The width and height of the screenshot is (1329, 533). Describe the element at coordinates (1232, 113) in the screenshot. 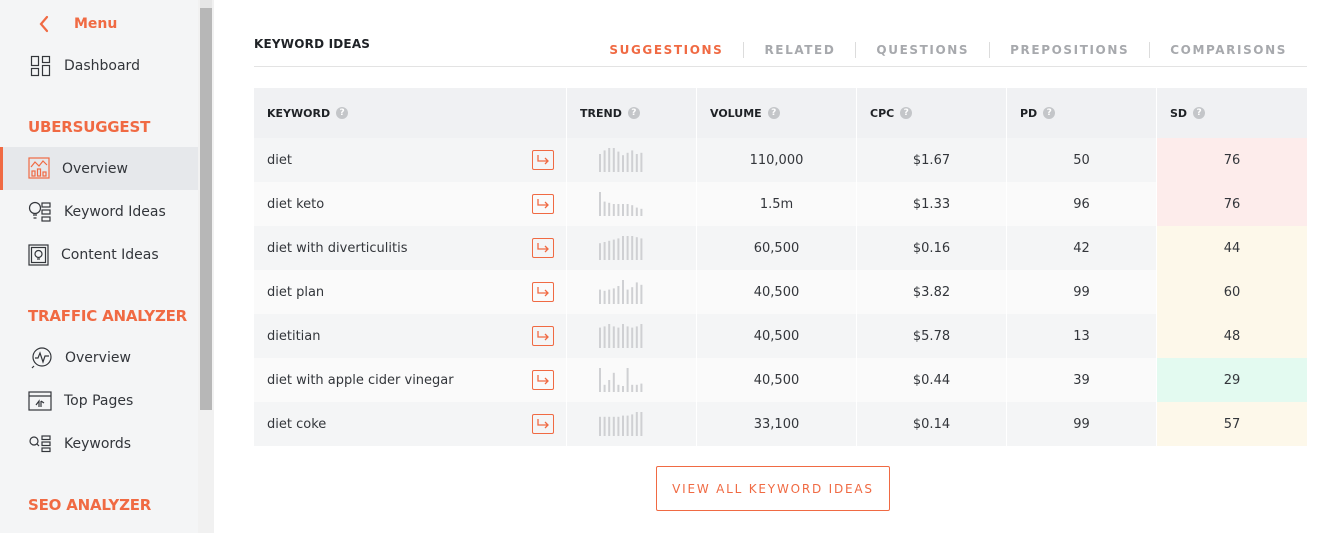

I see `column-header-sd: SD?` at that location.